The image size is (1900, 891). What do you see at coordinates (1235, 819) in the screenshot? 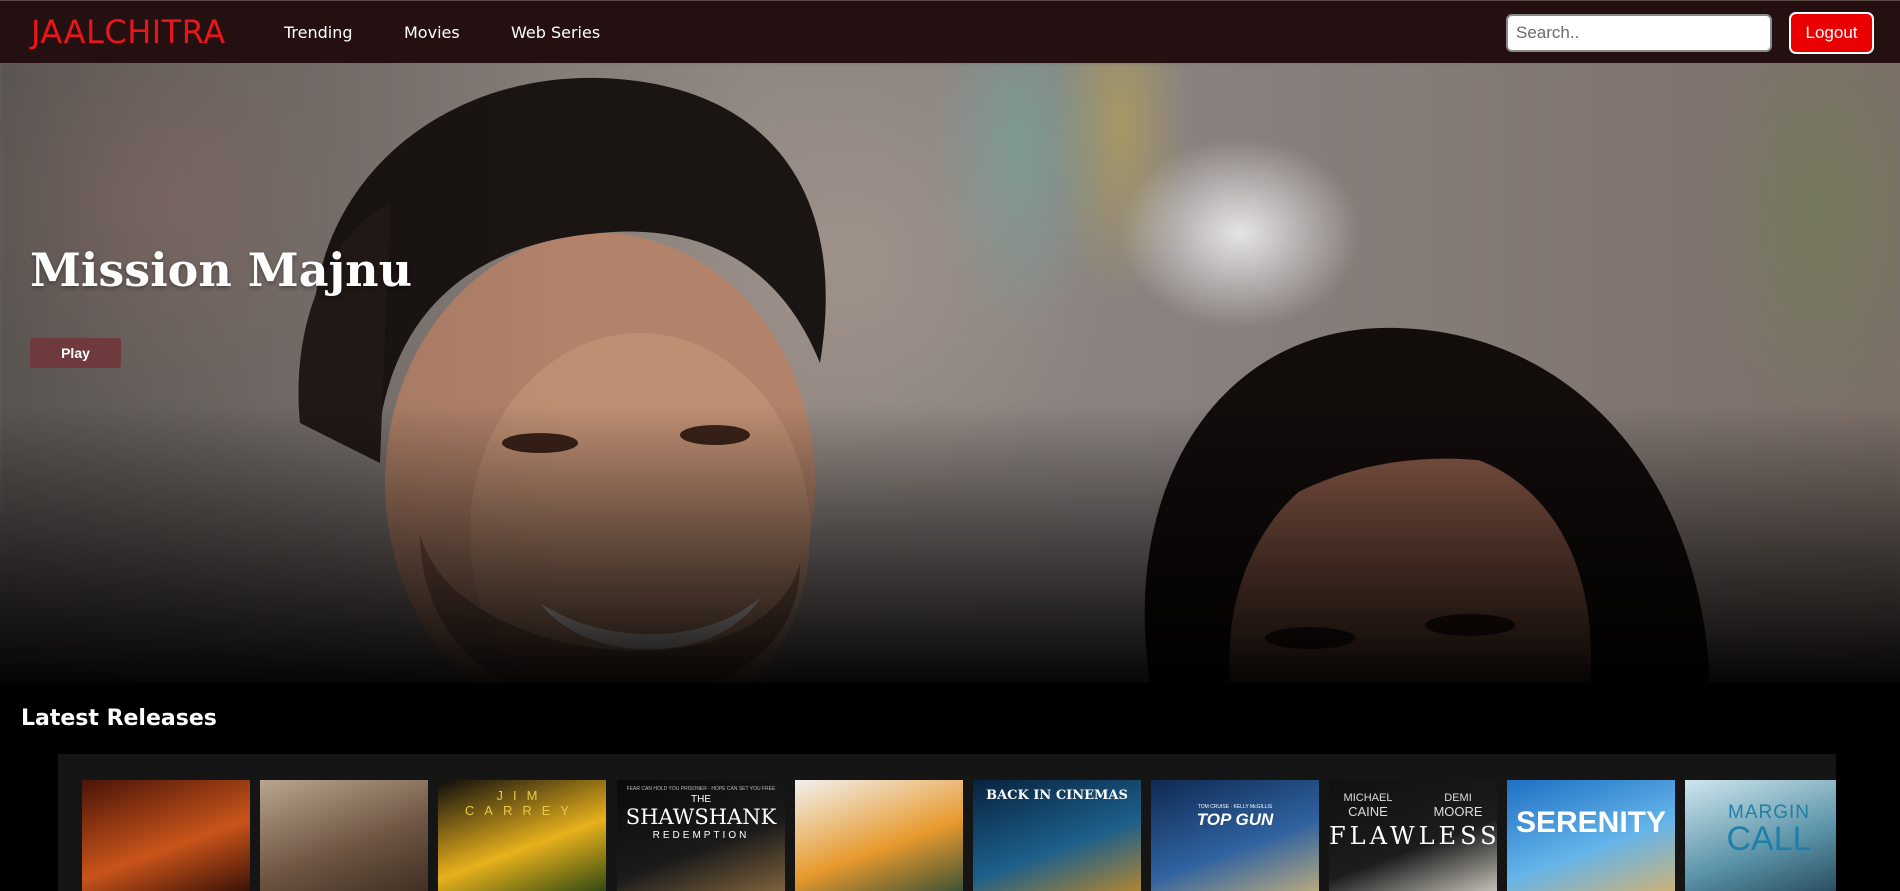
I see `poster-title-text: TOP GUN` at bounding box center [1235, 819].